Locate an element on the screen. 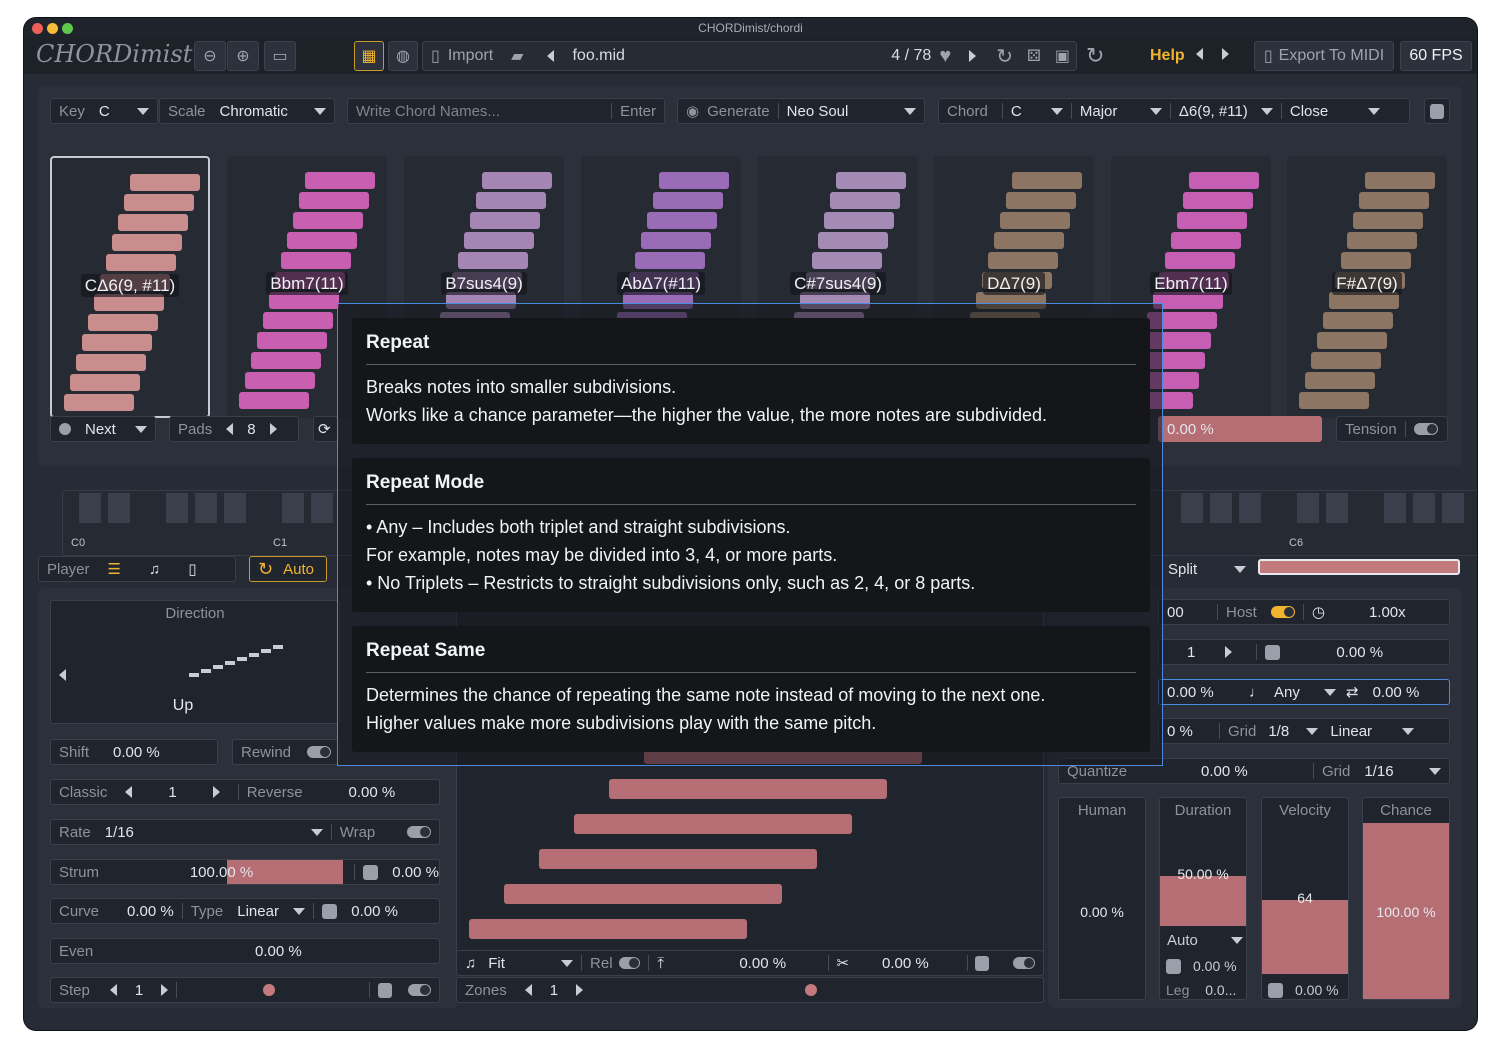 The image size is (1500, 1057). step-decrement-icon is located at coordinates (113, 990).